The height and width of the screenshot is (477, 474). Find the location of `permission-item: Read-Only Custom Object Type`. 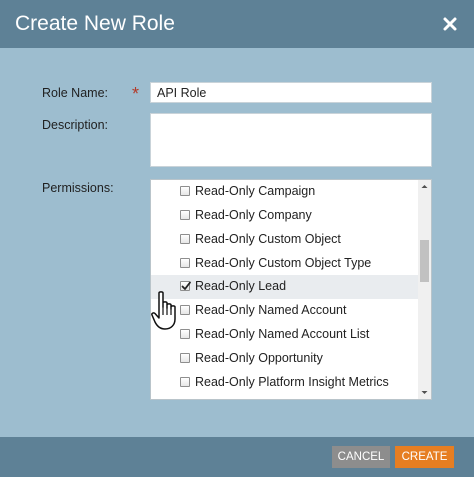

permission-item: Read-Only Custom Object Type is located at coordinates (284, 264).